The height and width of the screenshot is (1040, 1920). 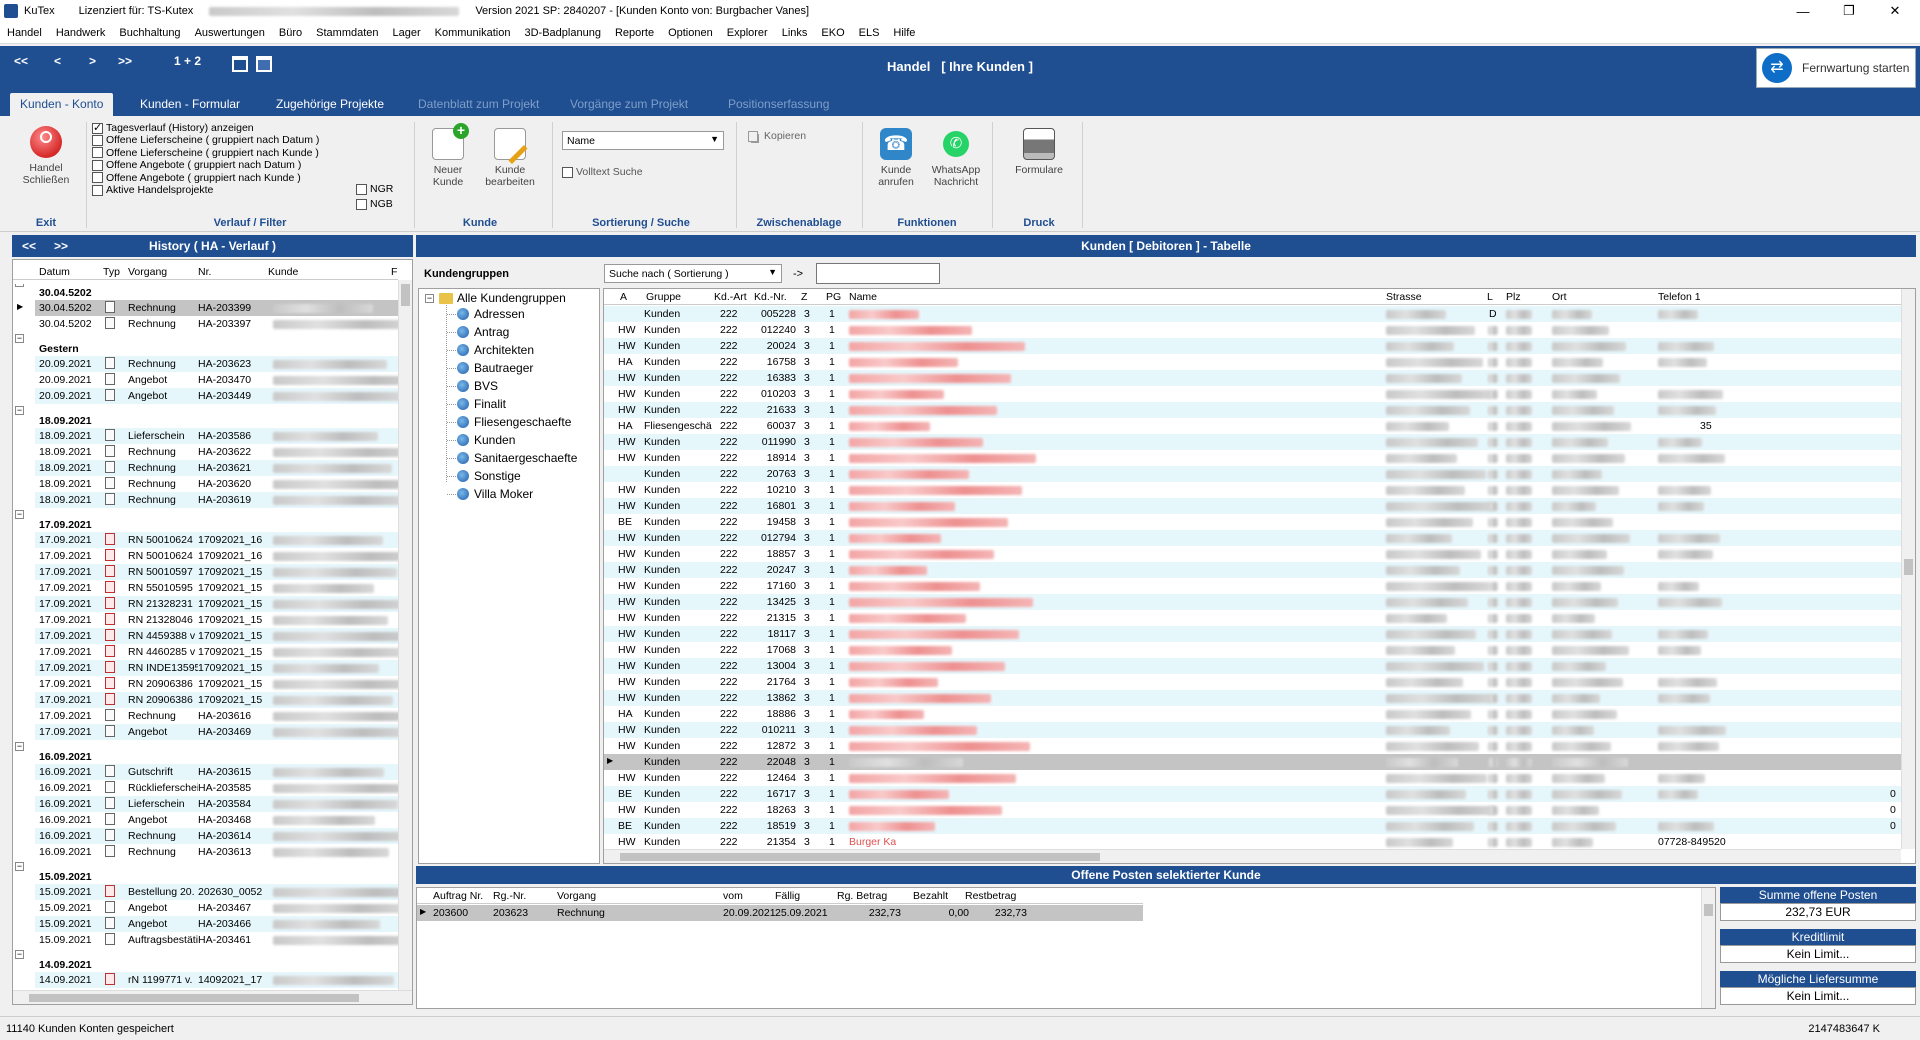 I want to click on customer-row: HW Kunden 222 21633 3 1, so click(x=1252, y=410).